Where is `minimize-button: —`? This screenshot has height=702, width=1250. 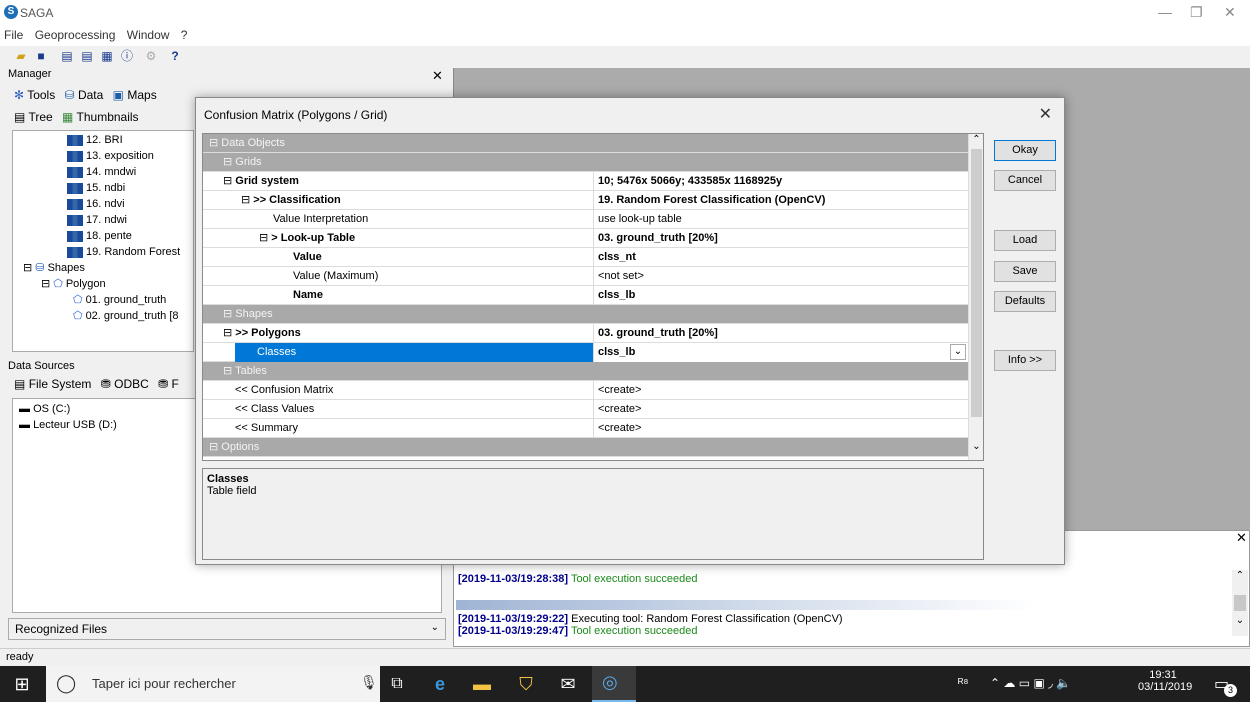
minimize-button: — is located at coordinates (1165, 12).